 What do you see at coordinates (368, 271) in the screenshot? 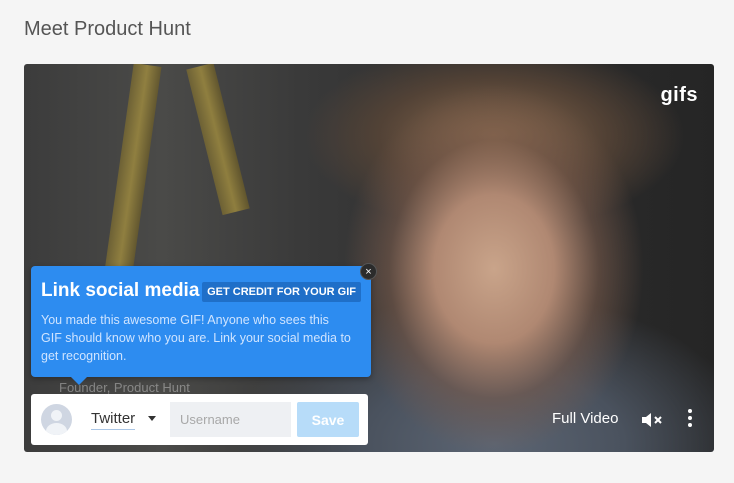
I see `close-icon: ×` at bounding box center [368, 271].